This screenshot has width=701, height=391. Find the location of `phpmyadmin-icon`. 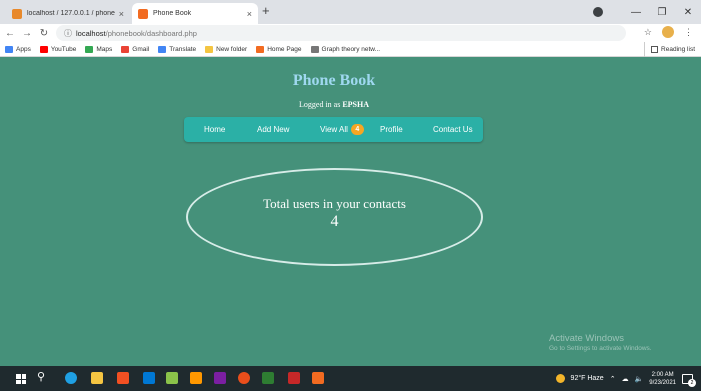

phpmyadmin-icon is located at coordinates (17, 13).